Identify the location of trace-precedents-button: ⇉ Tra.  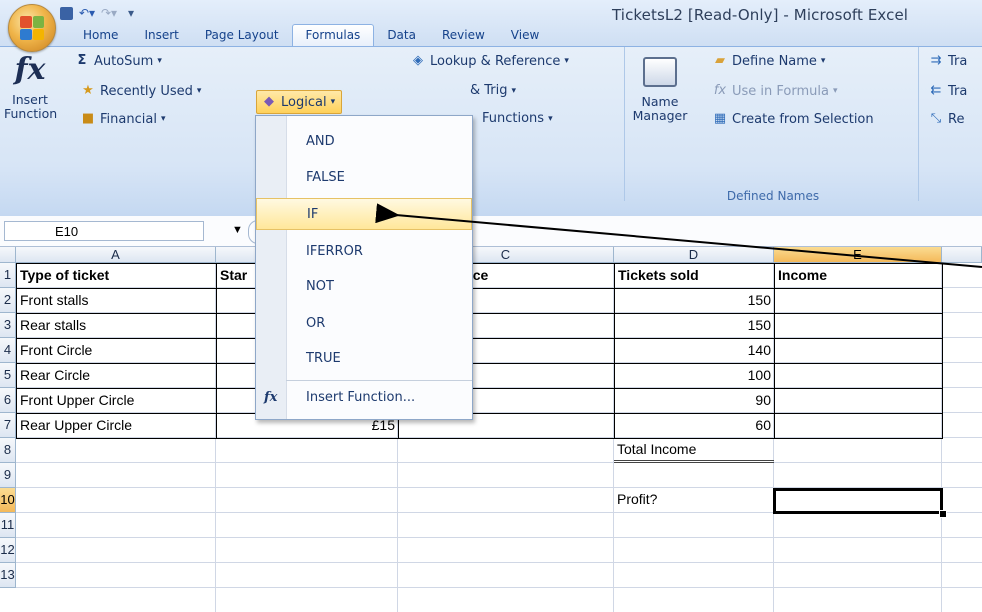
(948, 61).